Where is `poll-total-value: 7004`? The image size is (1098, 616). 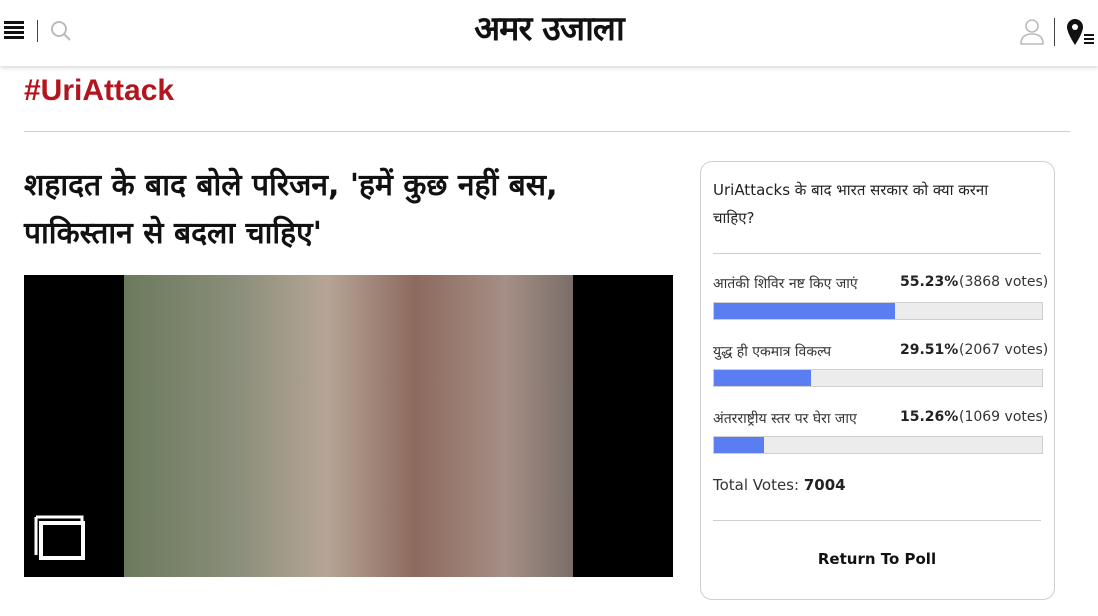 poll-total-value: 7004 is located at coordinates (824, 485).